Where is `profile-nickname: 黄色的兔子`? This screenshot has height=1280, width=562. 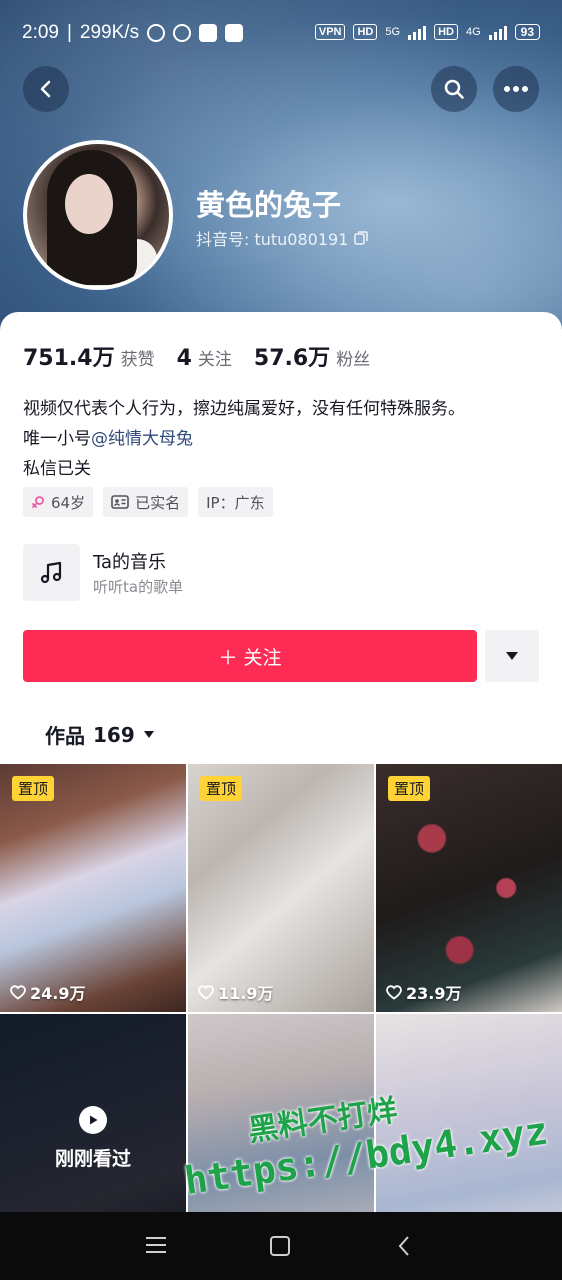
profile-nickname: 黄色的兔子 is located at coordinates (269, 205).